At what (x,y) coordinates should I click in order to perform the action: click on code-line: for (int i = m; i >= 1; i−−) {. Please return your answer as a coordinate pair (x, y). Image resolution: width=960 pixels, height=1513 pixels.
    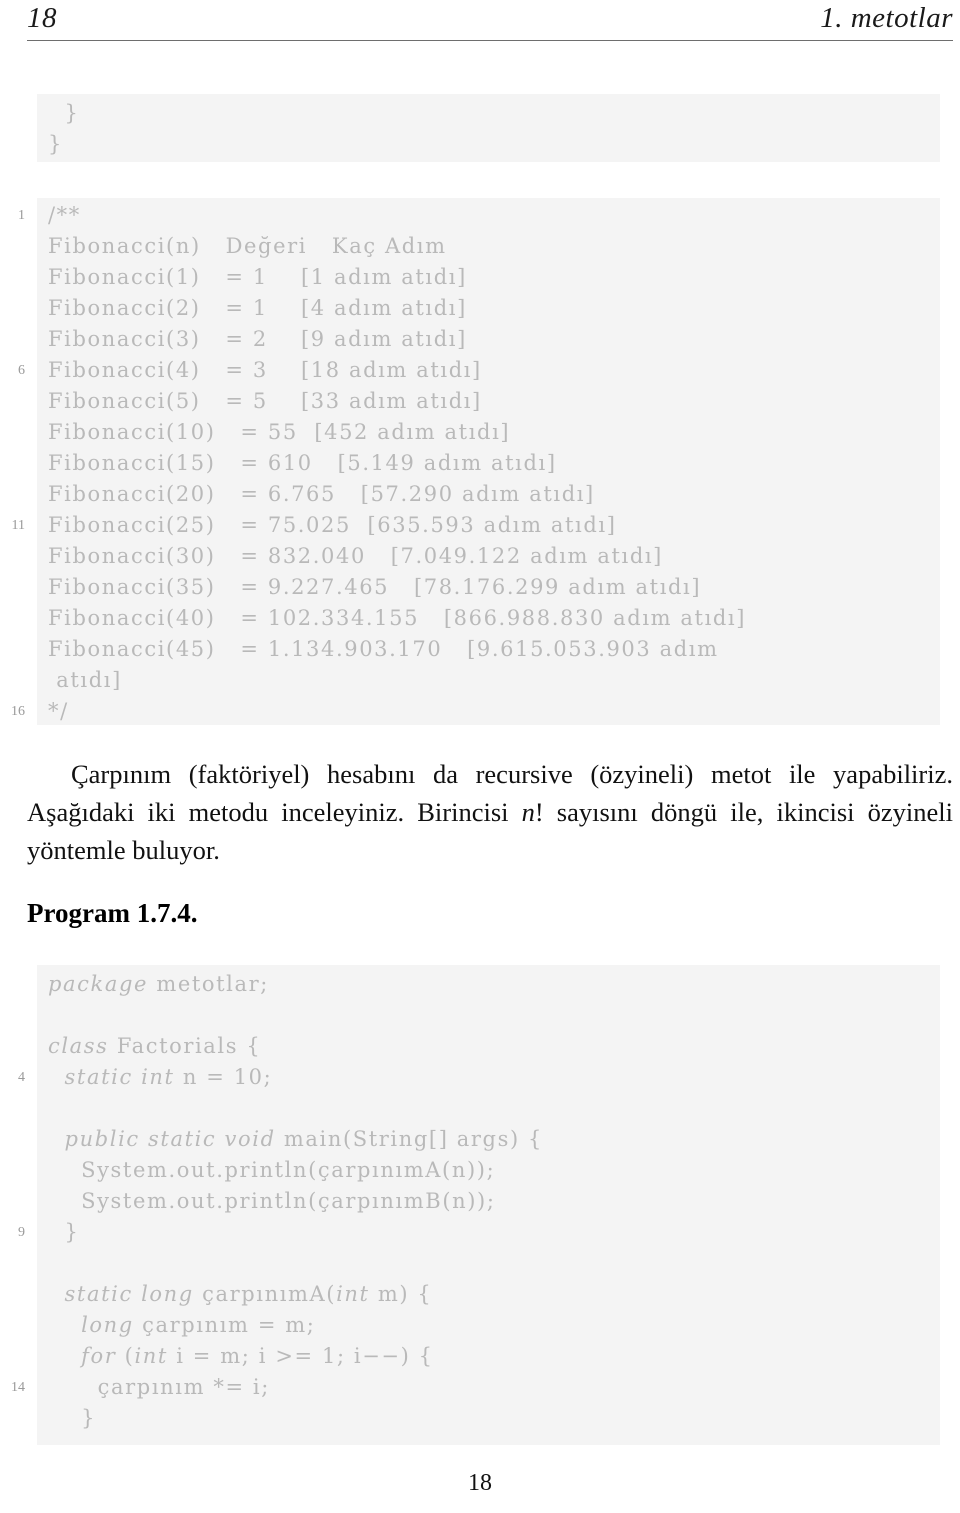
    Looking at the image, I should click on (480, 1356).